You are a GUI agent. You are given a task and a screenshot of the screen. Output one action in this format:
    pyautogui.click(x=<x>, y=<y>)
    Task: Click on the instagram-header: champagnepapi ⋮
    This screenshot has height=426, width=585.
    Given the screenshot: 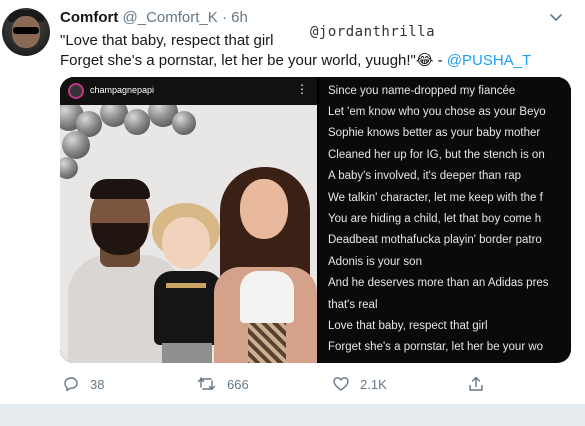 What is the action you would take?
    pyautogui.click(x=188, y=91)
    